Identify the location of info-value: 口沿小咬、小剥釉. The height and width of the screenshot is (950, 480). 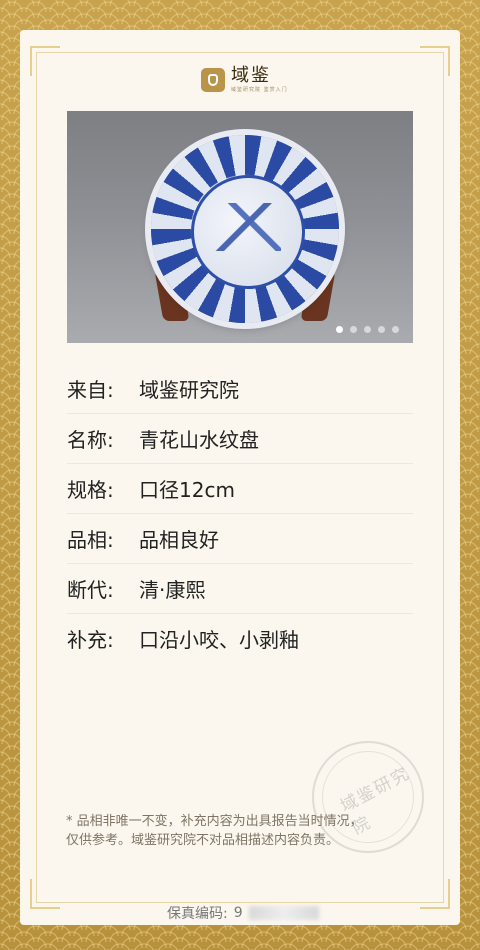
(219, 640).